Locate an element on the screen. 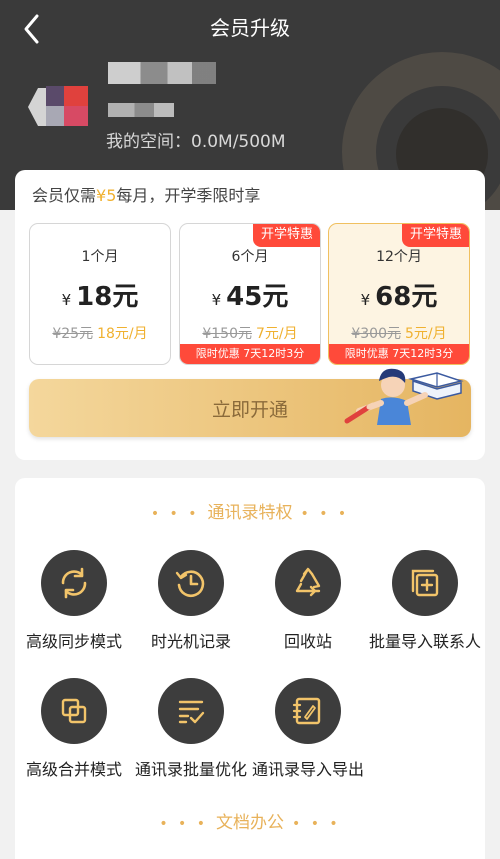  section-title-contacts: • • • 通讯录特权 • • • is located at coordinates (250, 513).